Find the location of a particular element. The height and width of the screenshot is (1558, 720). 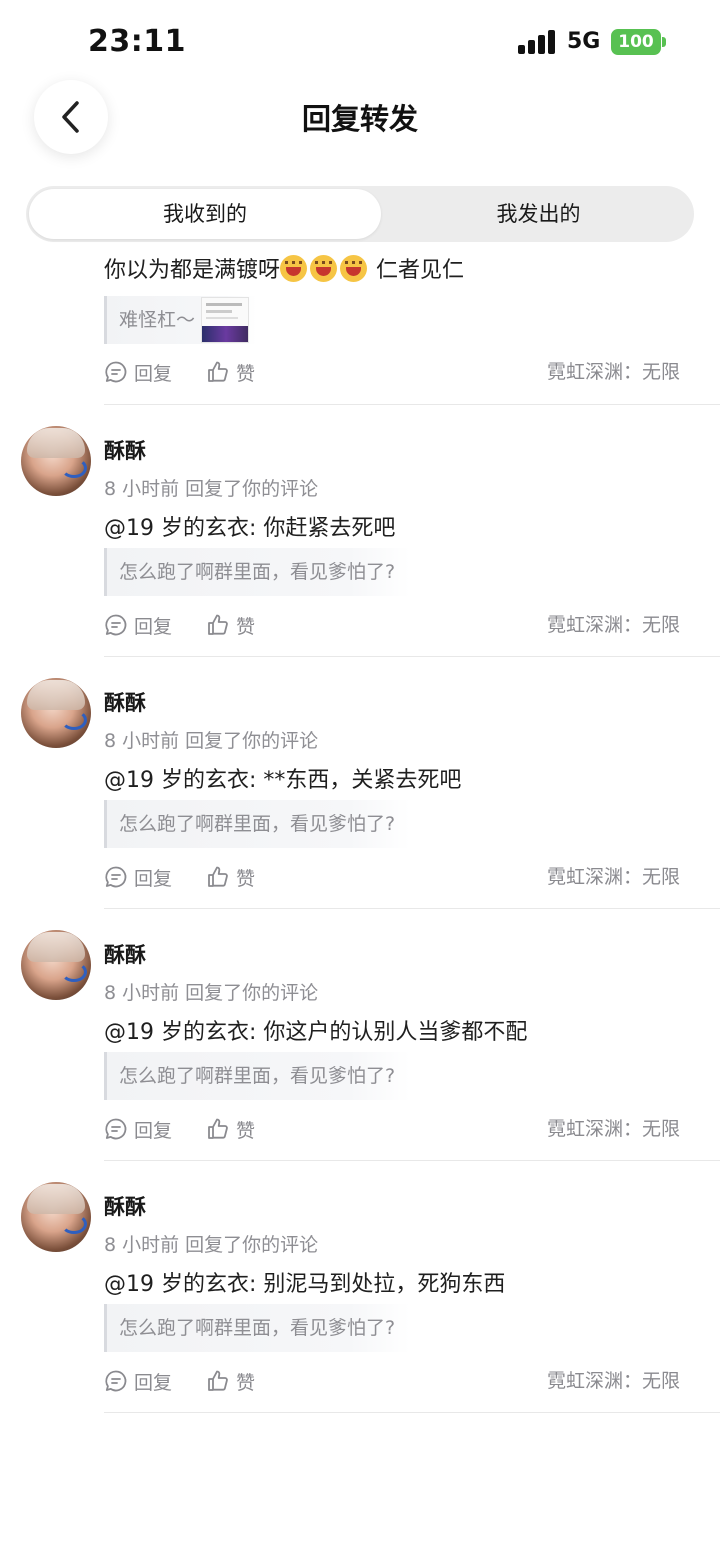

comment-text-part: 你以为都是满镀呀 is located at coordinates (192, 270).